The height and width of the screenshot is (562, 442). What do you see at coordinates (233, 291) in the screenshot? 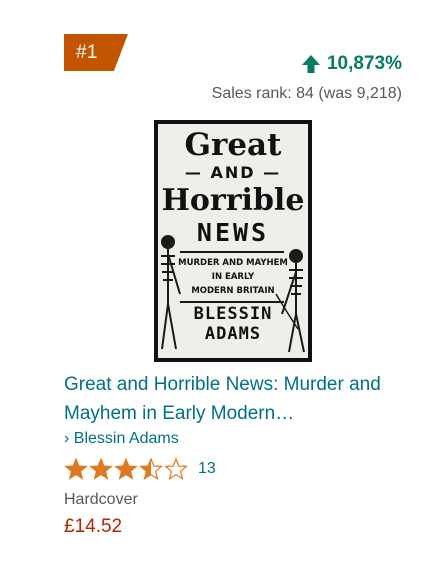
I see `cover-subtitle-3: MODERN BRITAIN` at bounding box center [233, 291].